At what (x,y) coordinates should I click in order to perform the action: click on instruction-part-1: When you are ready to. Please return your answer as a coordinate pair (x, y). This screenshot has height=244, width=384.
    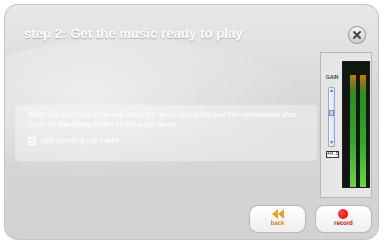
    Looking at the image, I should click on (64, 115).